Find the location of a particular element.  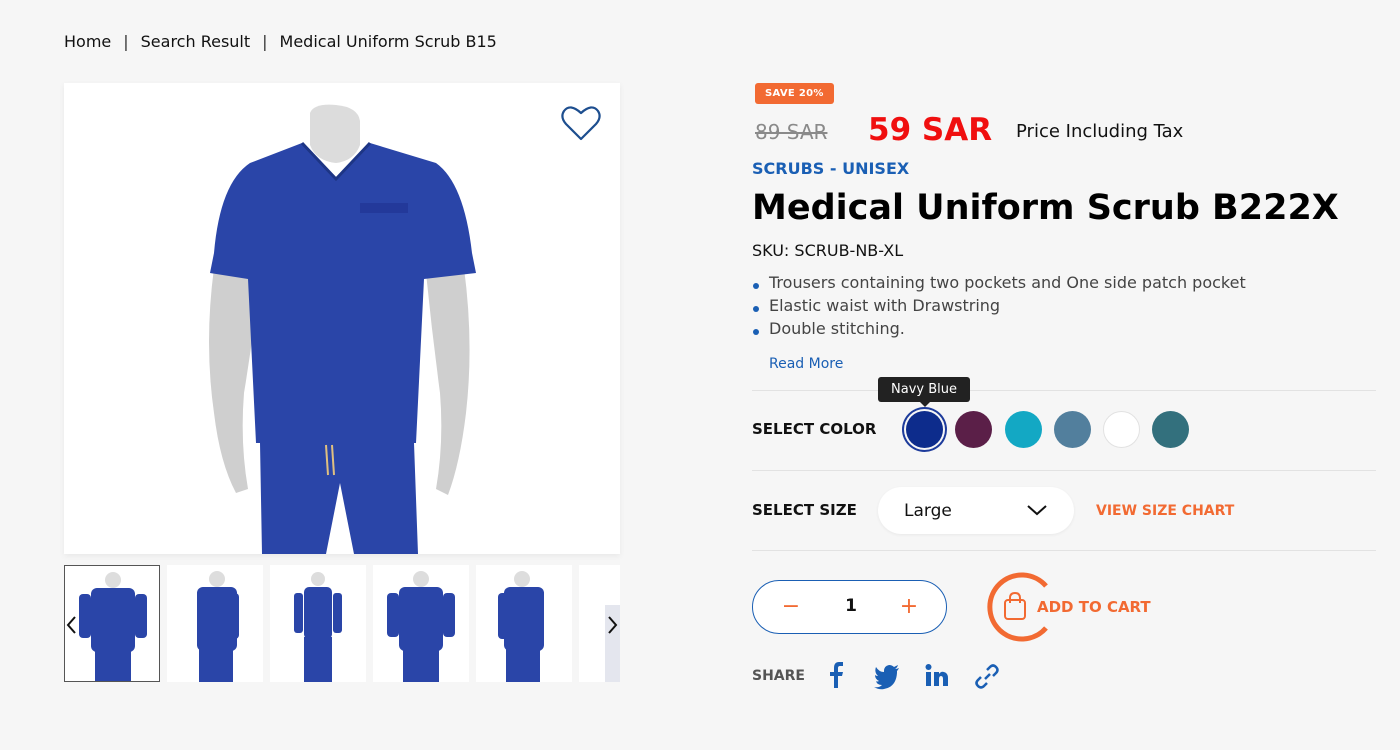

heart-icon is located at coordinates (581, 123).